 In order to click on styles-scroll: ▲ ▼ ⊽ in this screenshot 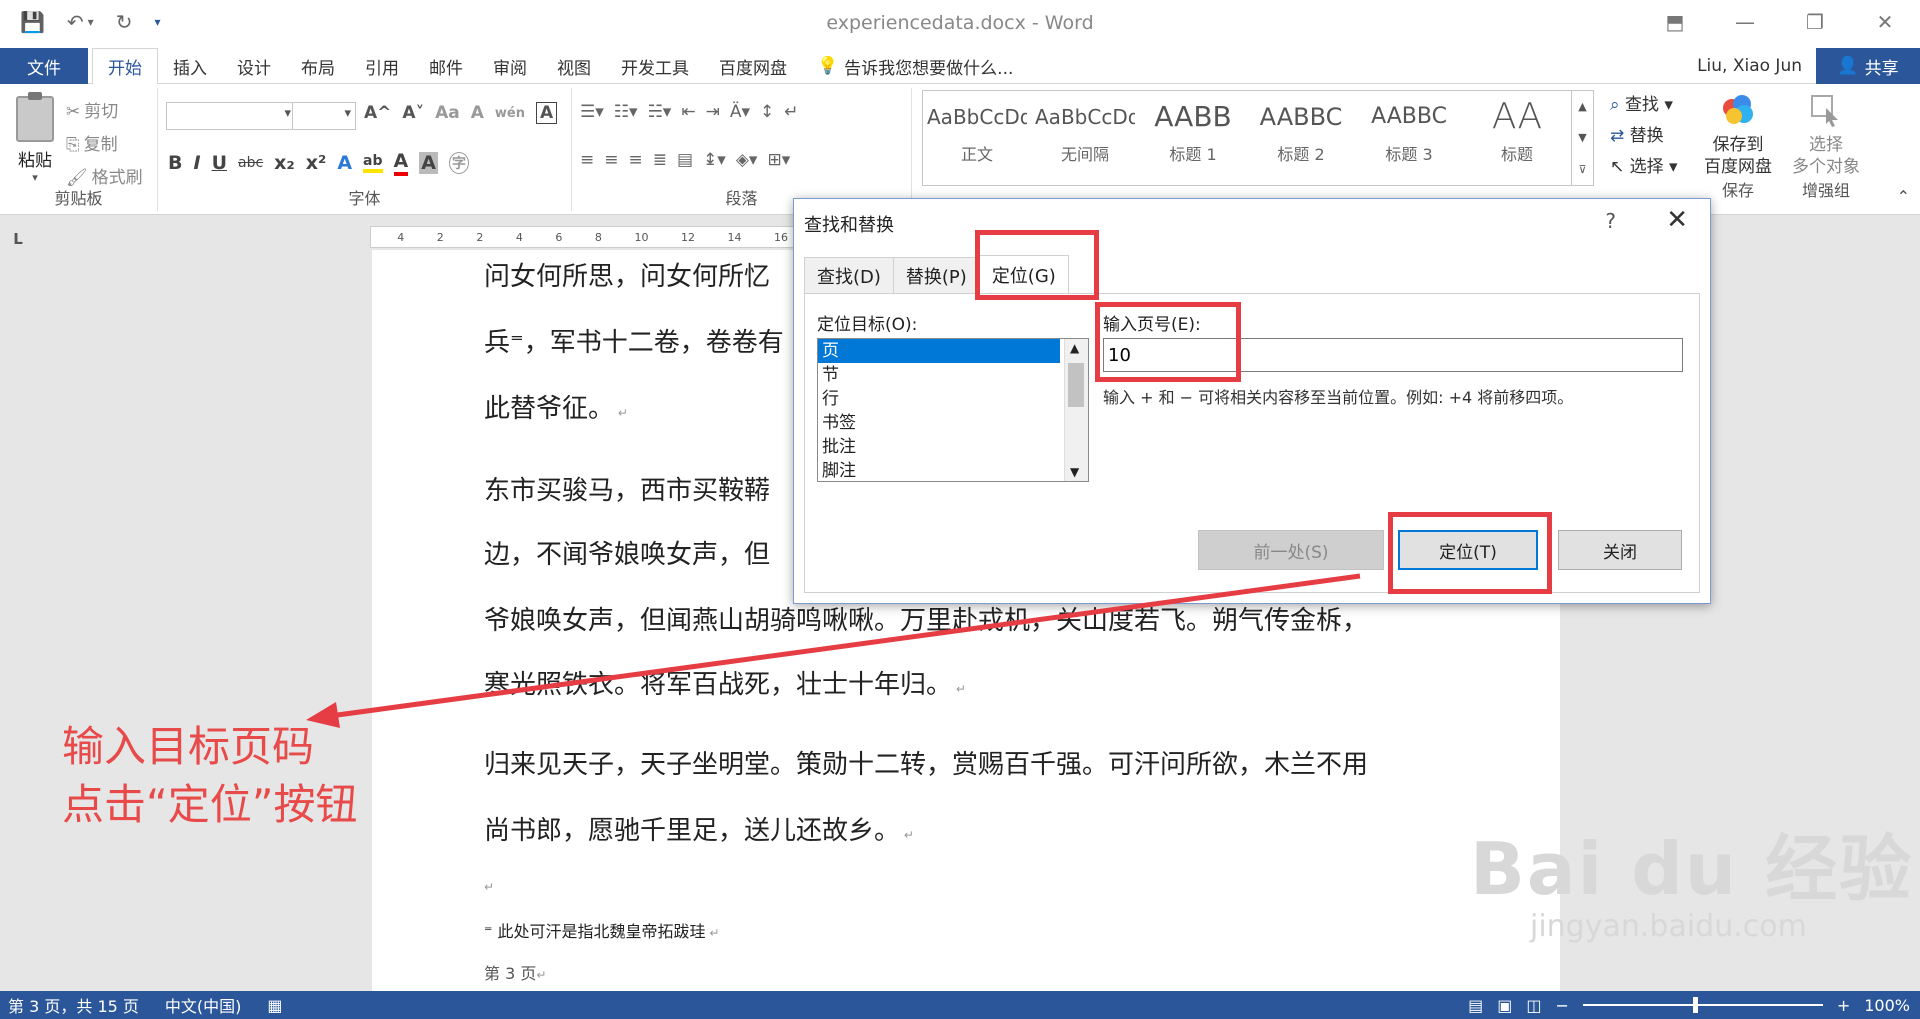, I will do `click(1582, 138)`.